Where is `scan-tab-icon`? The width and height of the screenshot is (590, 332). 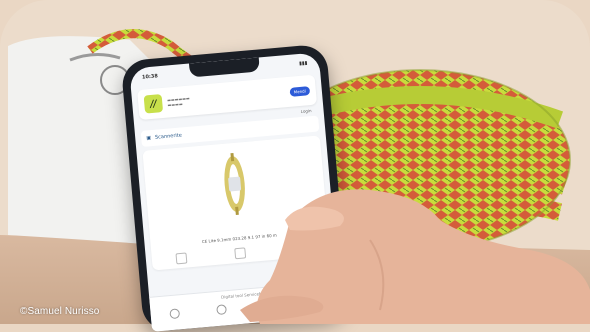
scan-tab-icon is located at coordinates (222, 310).